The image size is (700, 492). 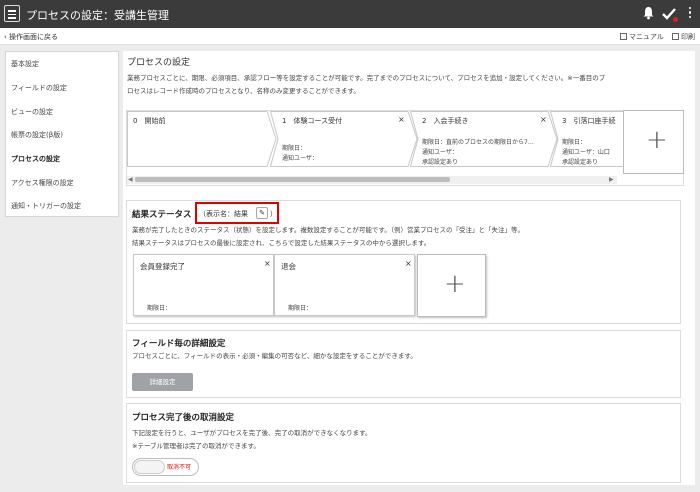 I want to click on cancel-description-line2: ※テーブル管理者は完了の取消ができます。, so click(x=196, y=446).